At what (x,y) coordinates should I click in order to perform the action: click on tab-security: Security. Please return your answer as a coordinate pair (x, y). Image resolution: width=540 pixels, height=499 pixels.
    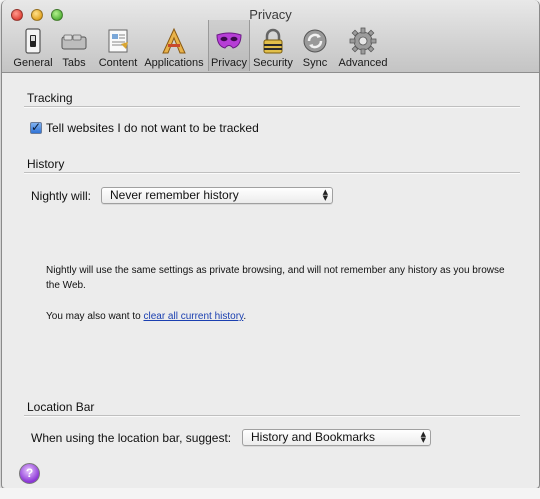
    Looking at the image, I should click on (273, 45).